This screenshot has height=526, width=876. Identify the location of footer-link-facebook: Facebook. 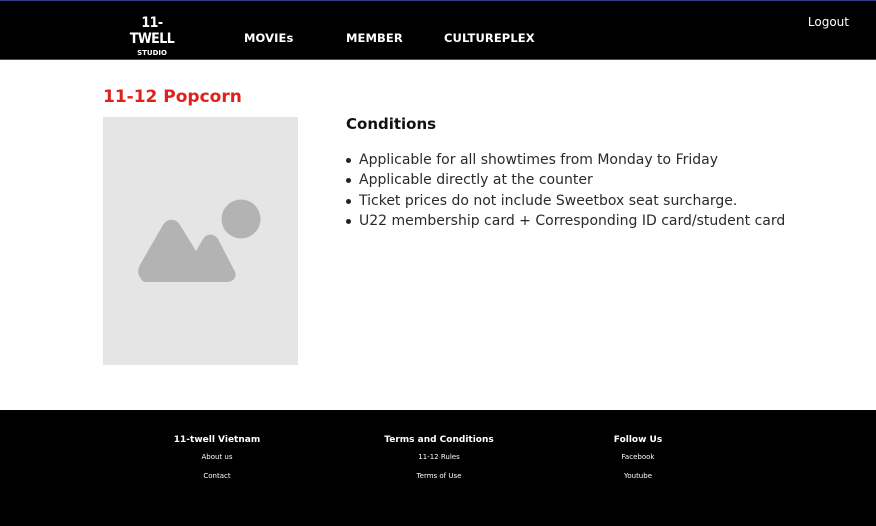
(638, 457).